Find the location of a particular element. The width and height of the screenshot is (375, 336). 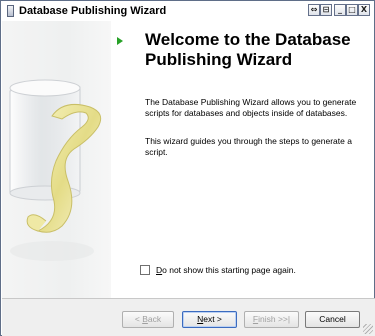

play-arrow-icon is located at coordinates (120, 41).